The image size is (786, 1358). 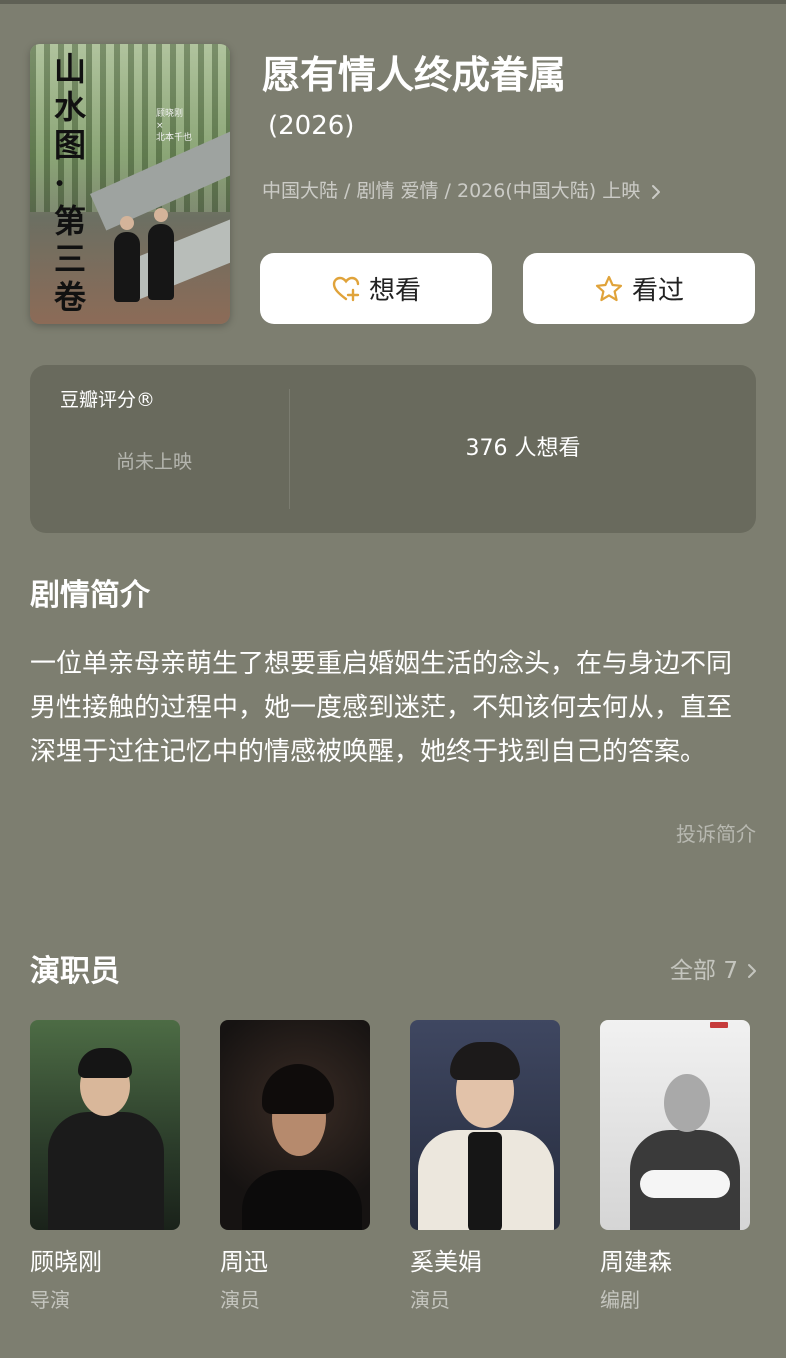 What do you see at coordinates (609, 288) in the screenshot?
I see `star-icon` at bounding box center [609, 288].